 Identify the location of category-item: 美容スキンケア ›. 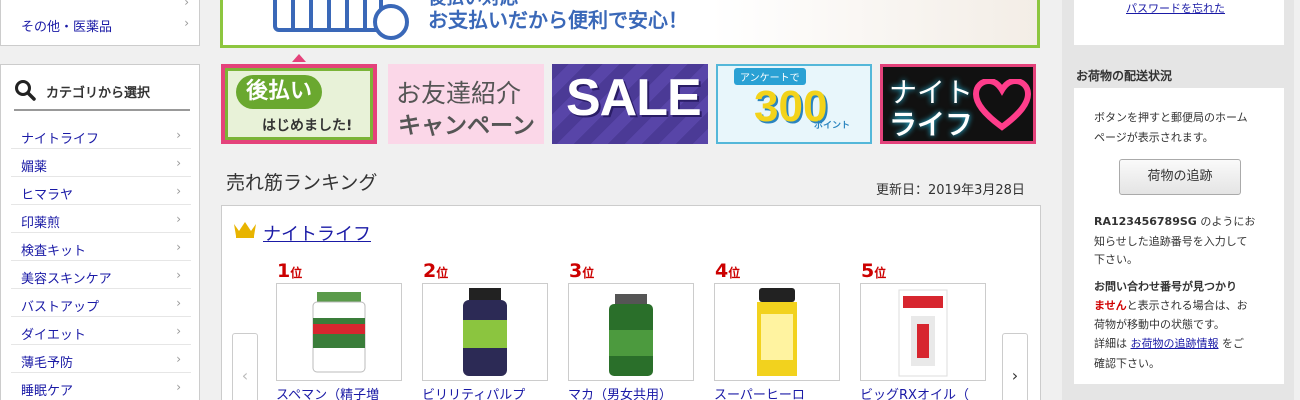
(101, 275).